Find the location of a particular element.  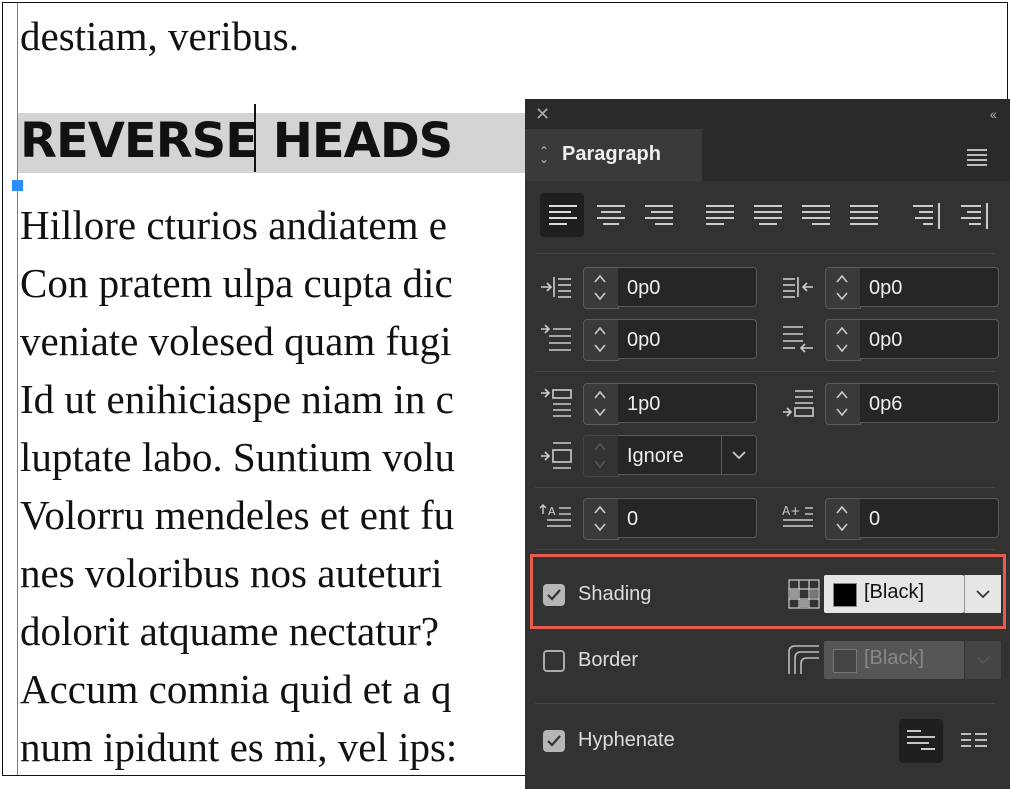

two-column-text-icon is located at coordinates (974, 740).